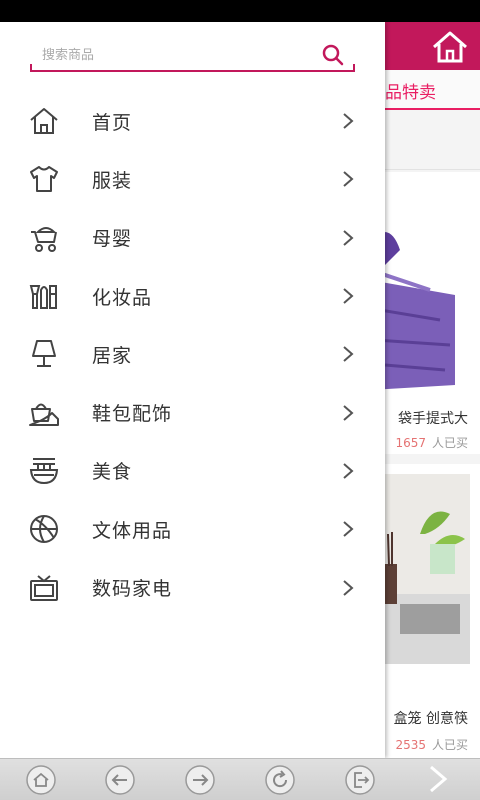  What do you see at coordinates (192, 529) in the screenshot?
I see `menu-item-sports: 文体用品` at bounding box center [192, 529].